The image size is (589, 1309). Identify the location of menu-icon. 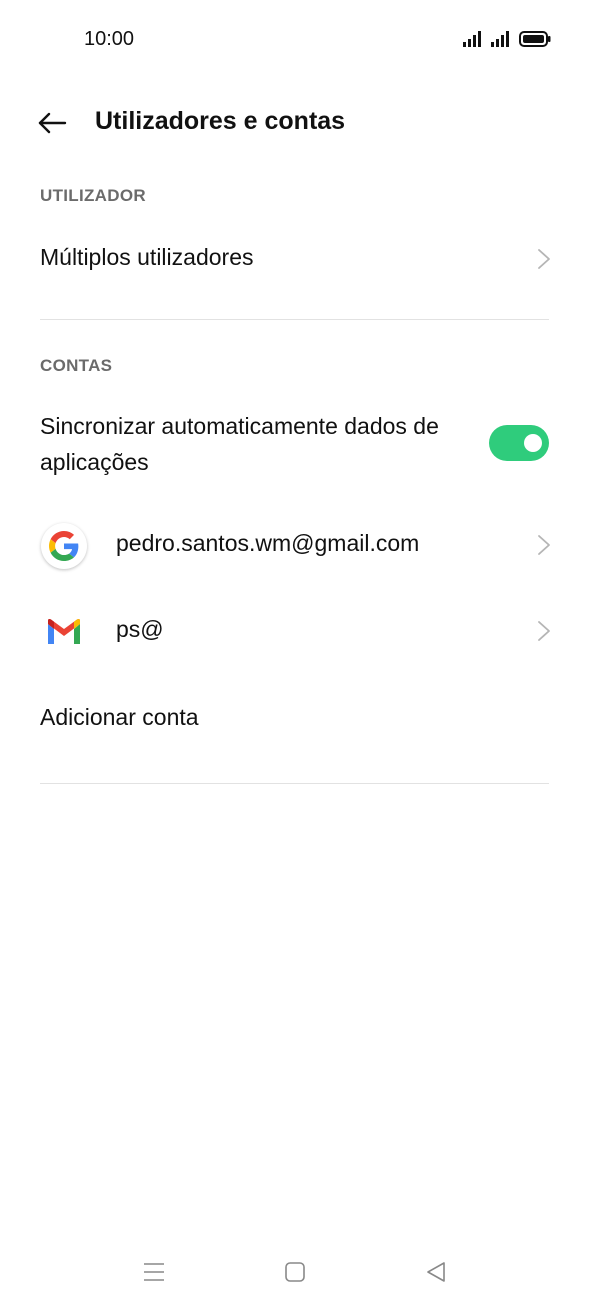
(154, 1272).